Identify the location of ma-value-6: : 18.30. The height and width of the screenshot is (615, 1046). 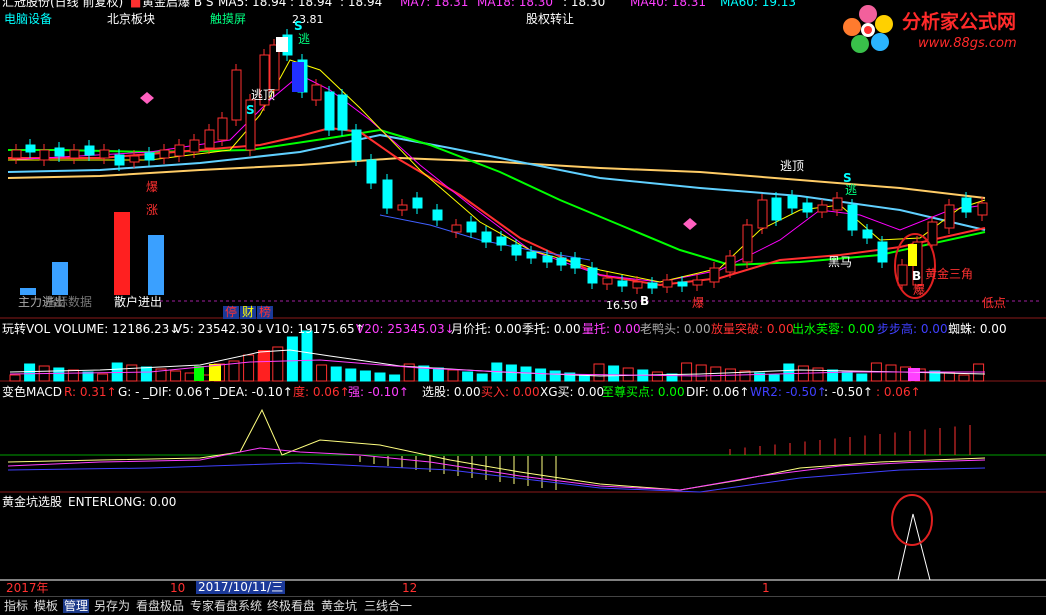
(584, 4).